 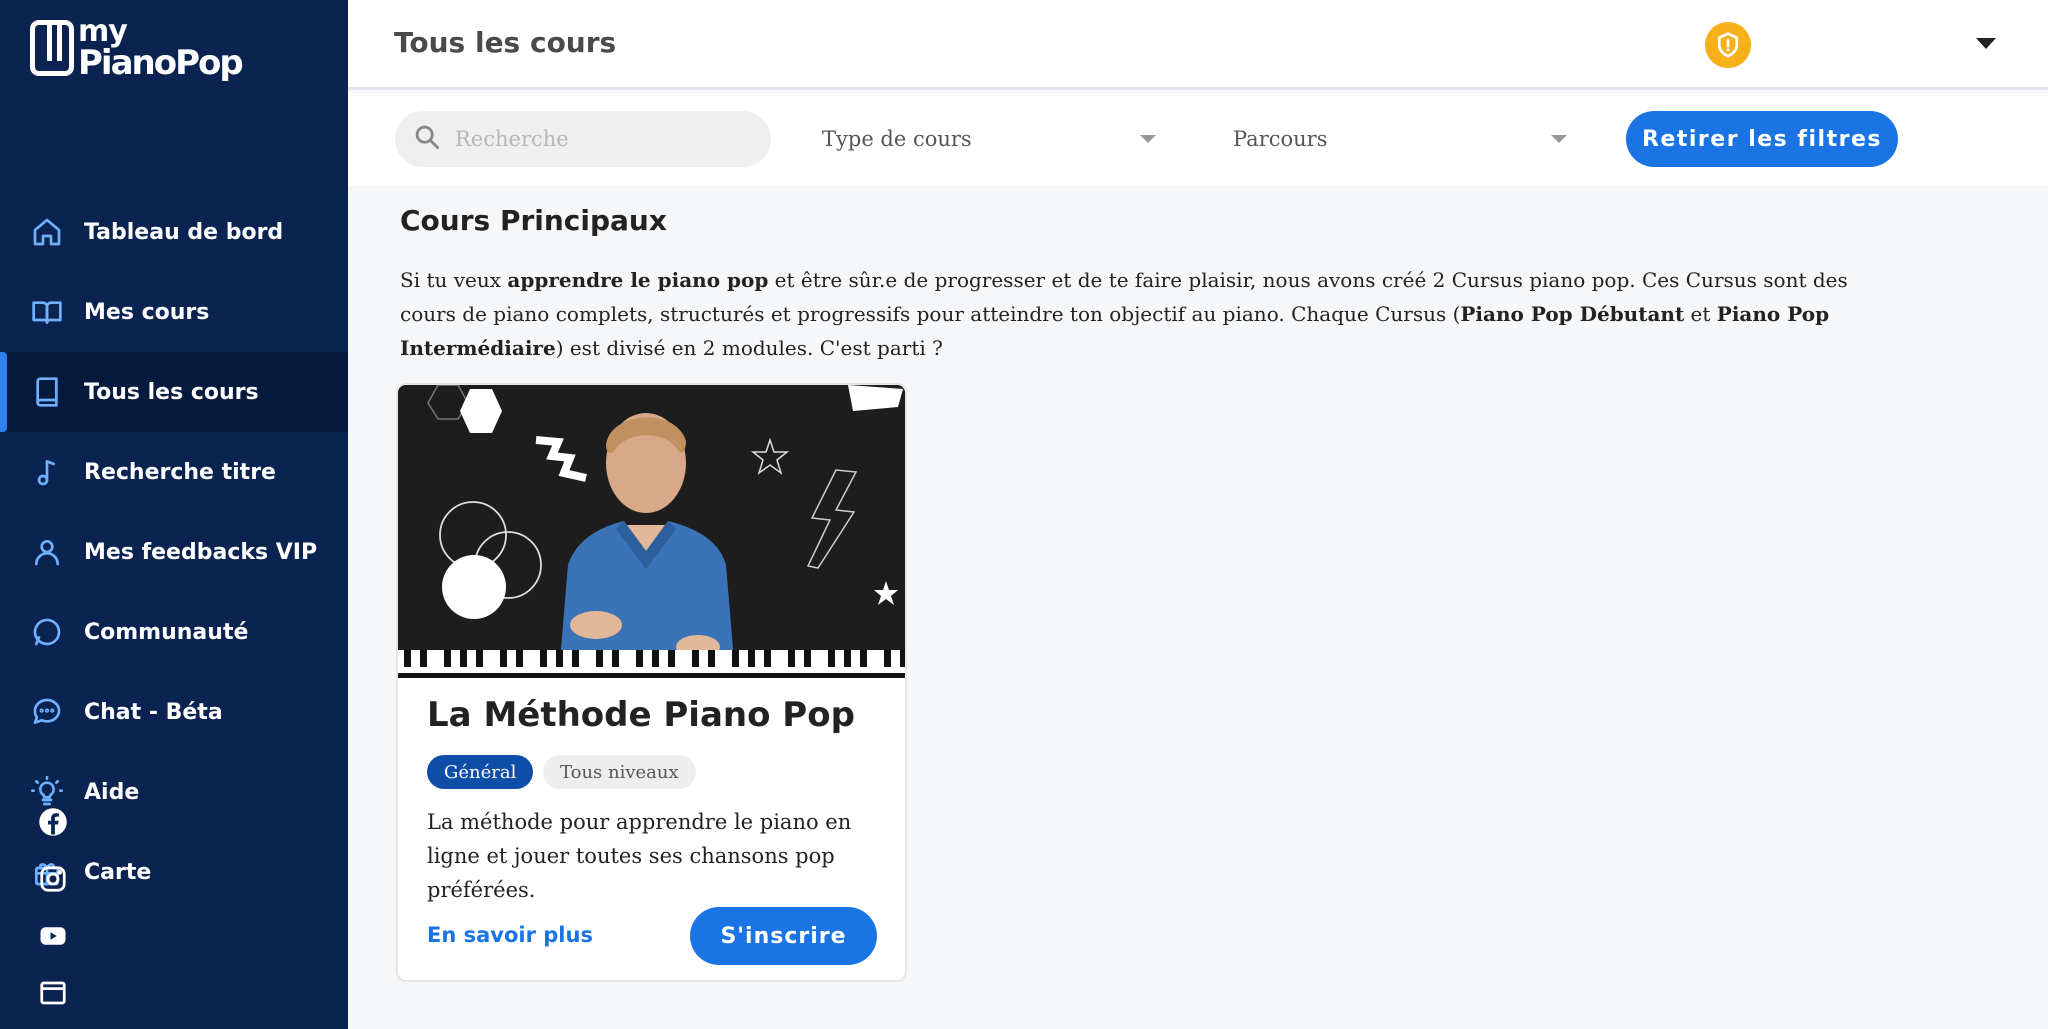 What do you see at coordinates (53, 936) in the screenshot?
I see `youtube-icon` at bounding box center [53, 936].